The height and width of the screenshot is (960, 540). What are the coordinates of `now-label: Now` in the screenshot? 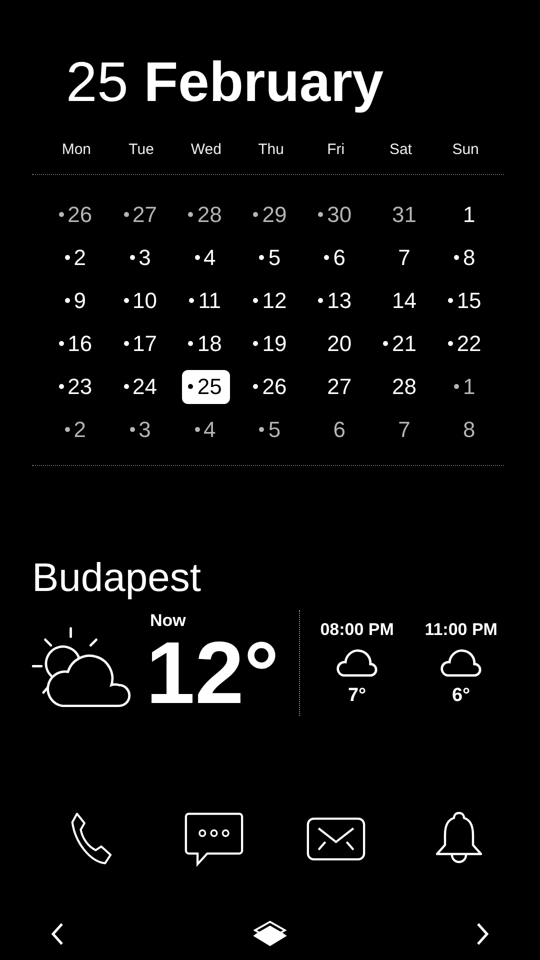 It's located at (168, 621).